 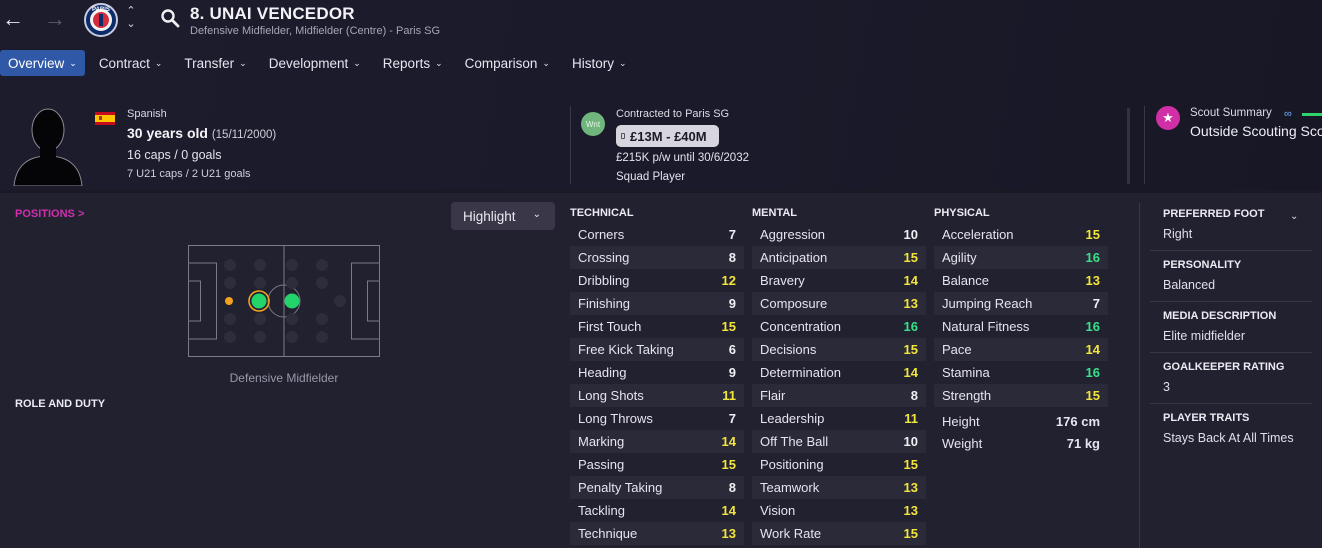 I want to click on attribute-row: Passing 15, so click(x=657, y=464).